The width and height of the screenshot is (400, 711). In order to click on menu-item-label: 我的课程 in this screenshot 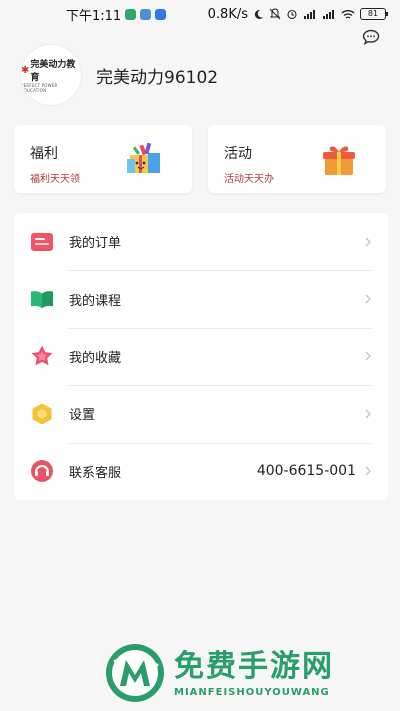, I will do `click(95, 301)`.